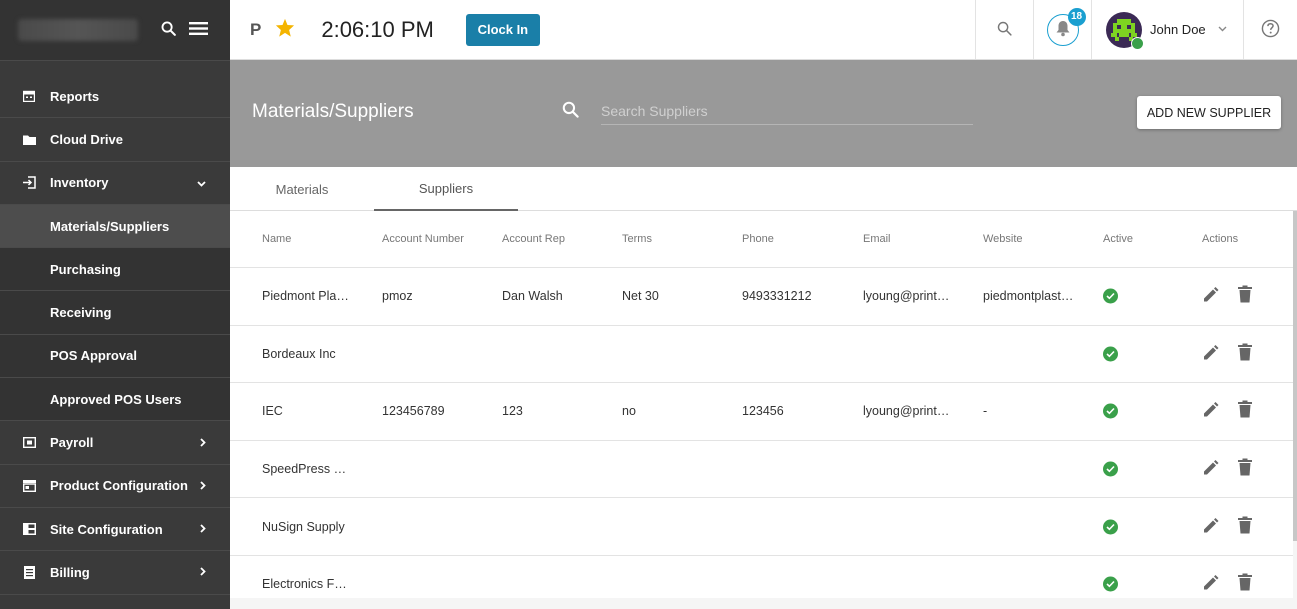 The height and width of the screenshot is (609, 1297). I want to click on sidebar-item-cloud-drive: Cloud Drive, so click(115, 140).